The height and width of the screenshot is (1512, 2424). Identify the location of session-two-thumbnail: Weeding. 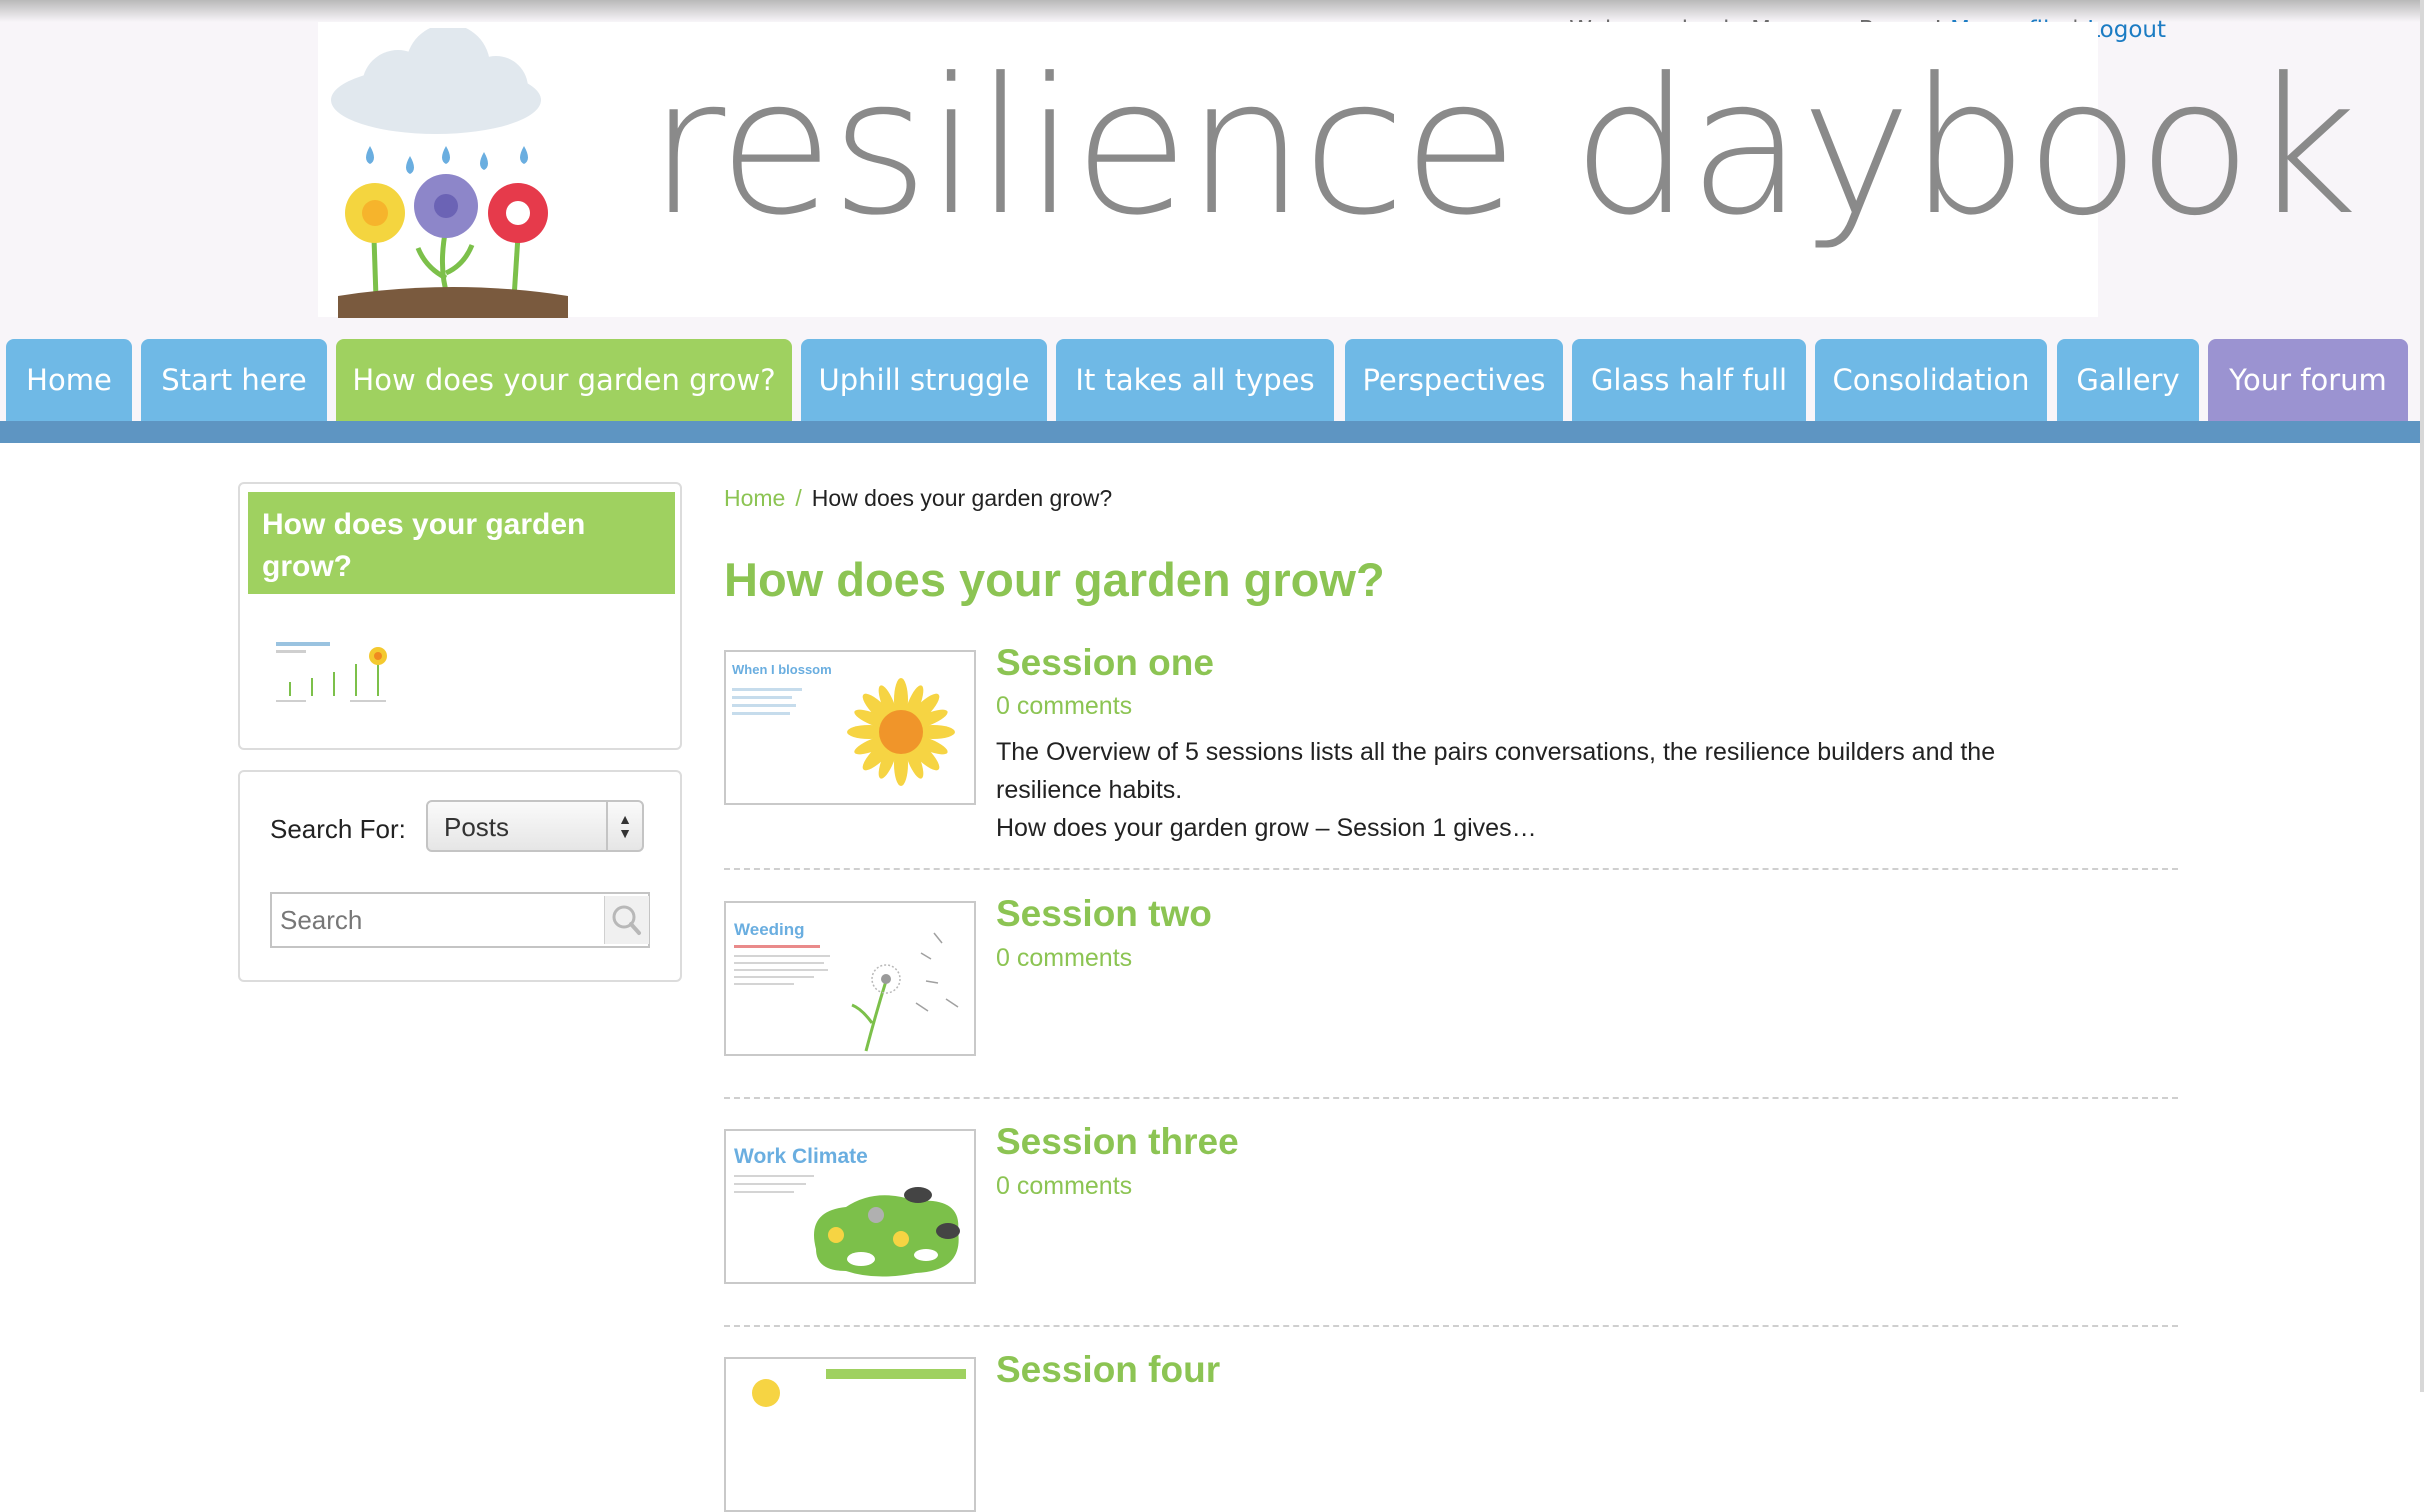
(850, 978).